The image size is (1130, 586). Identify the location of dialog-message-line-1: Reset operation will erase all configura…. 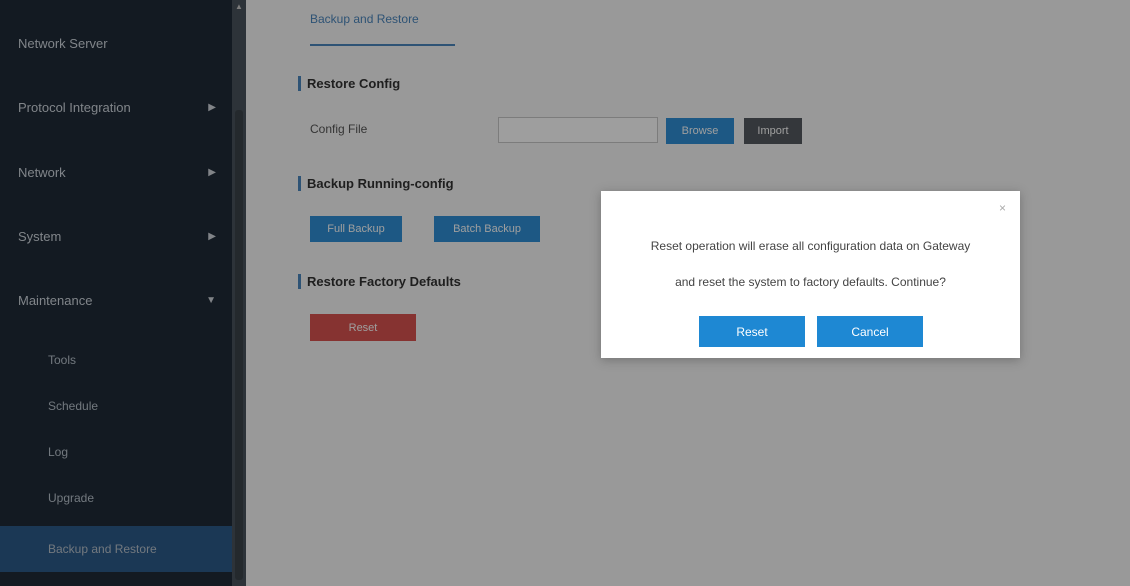
(810, 246).